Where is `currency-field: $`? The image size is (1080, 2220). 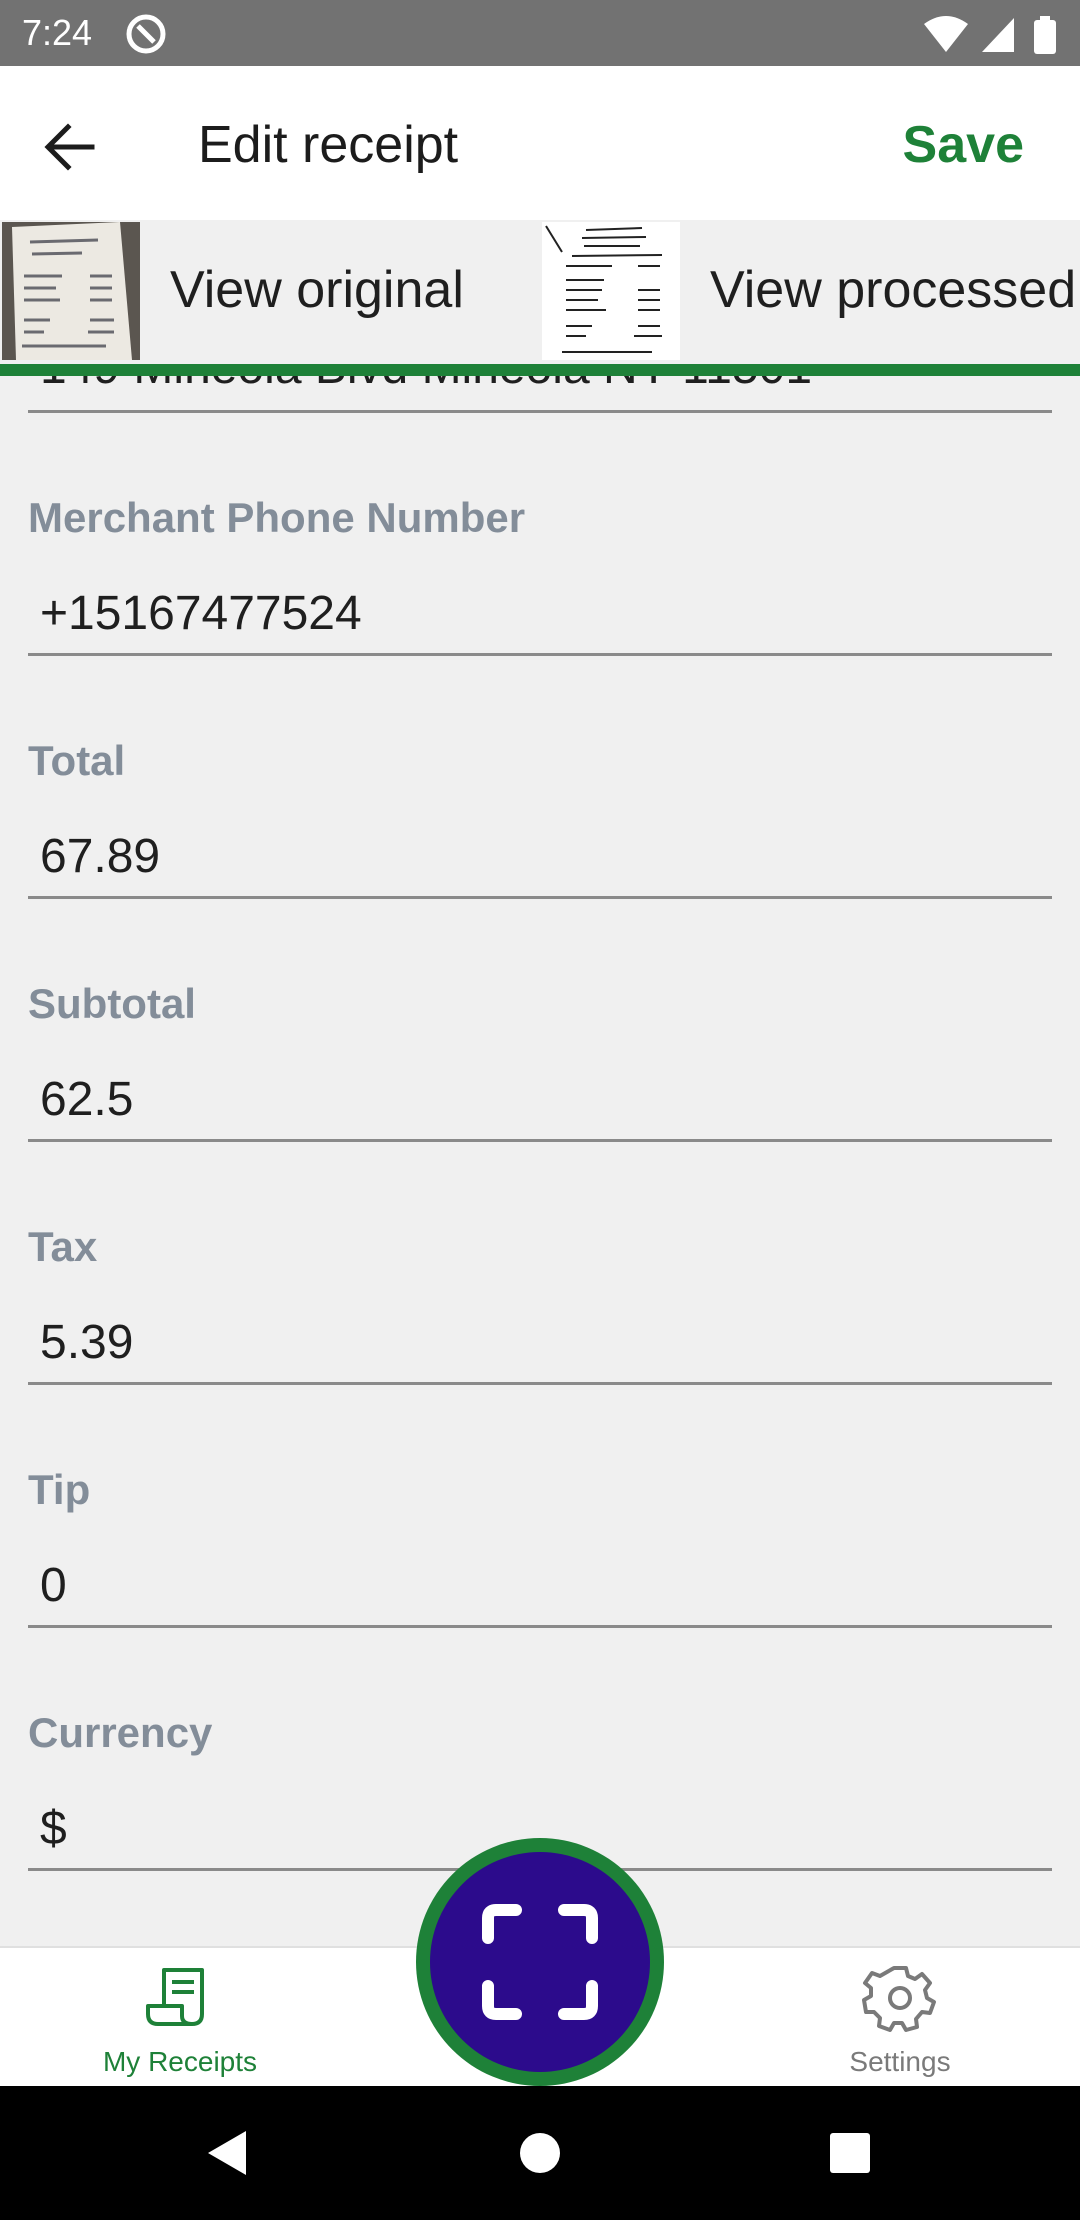
currency-field: $ is located at coordinates (53, 1829).